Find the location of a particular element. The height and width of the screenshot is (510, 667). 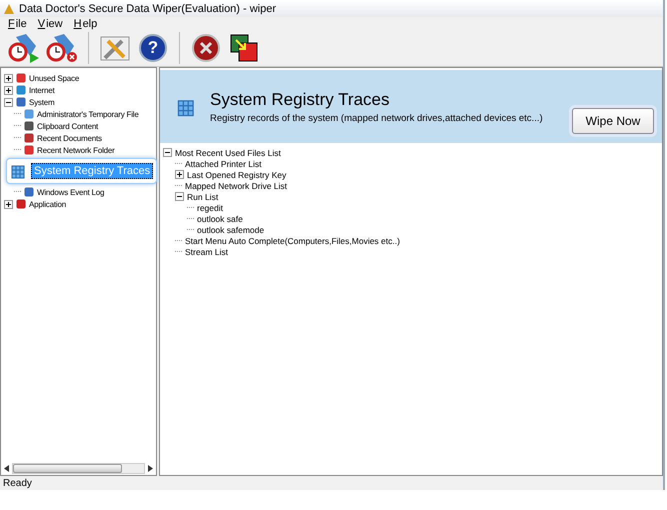

tree-item: Most Recent Used Files List is located at coordinates (228, 153).